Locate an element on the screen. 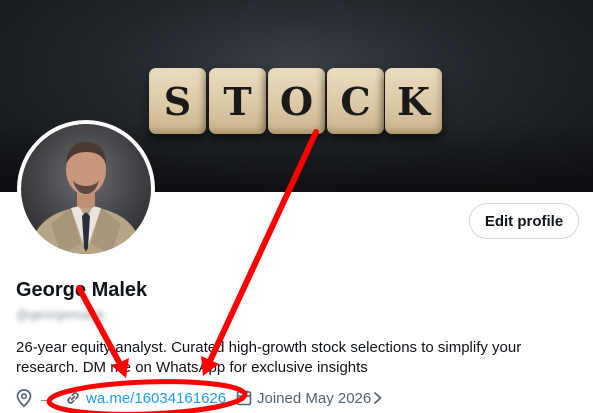 This screenshot has width=593, height=413. die-o: O is located at coordinates (296, 101).